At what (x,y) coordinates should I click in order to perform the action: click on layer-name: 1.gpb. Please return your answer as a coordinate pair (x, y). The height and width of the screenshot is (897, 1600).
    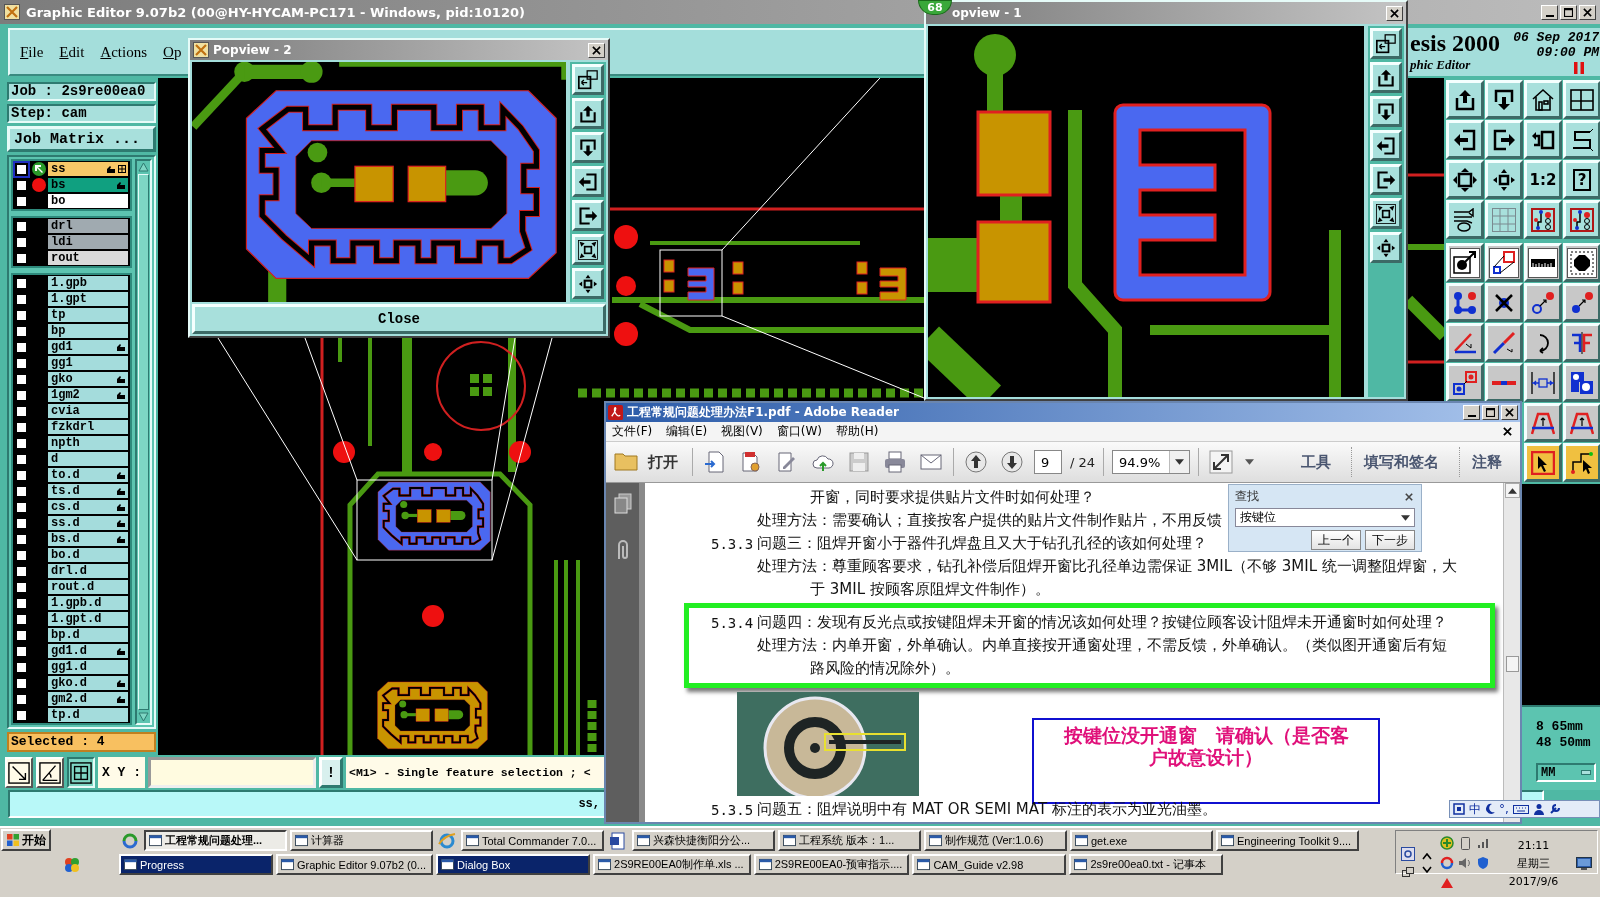
    Looking at the image, I should click on (88, 283).